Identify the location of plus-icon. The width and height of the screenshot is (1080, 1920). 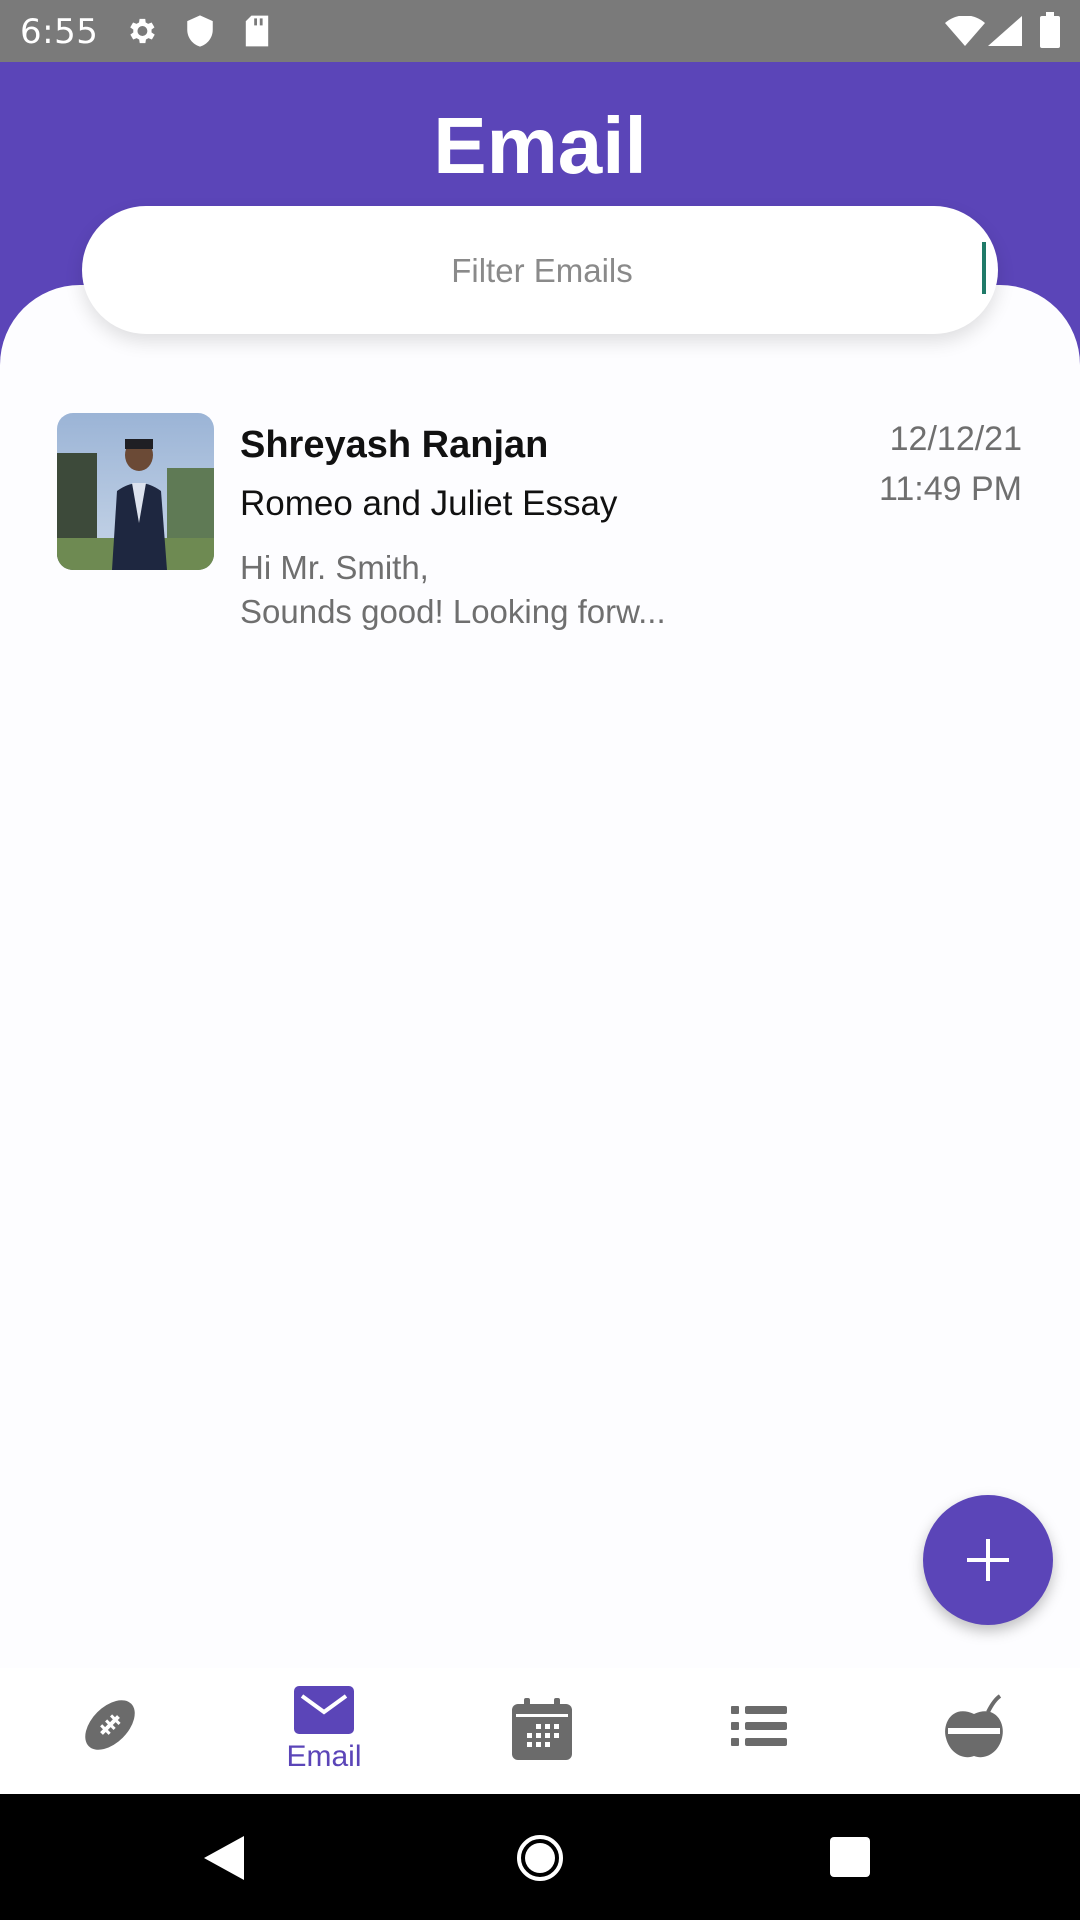
(988, 1560).